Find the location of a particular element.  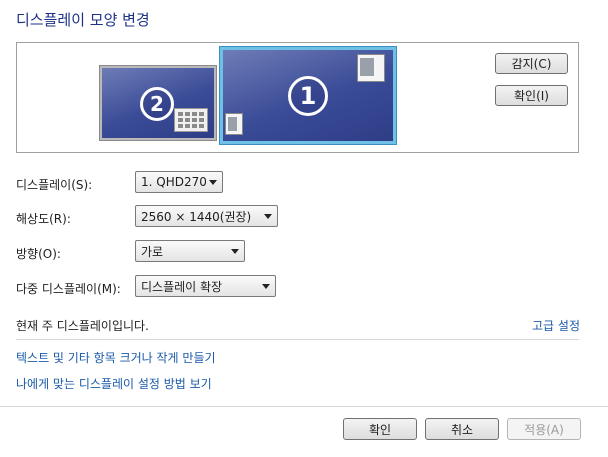

cancel-button: 취소 is located at coordinates (462, 429).